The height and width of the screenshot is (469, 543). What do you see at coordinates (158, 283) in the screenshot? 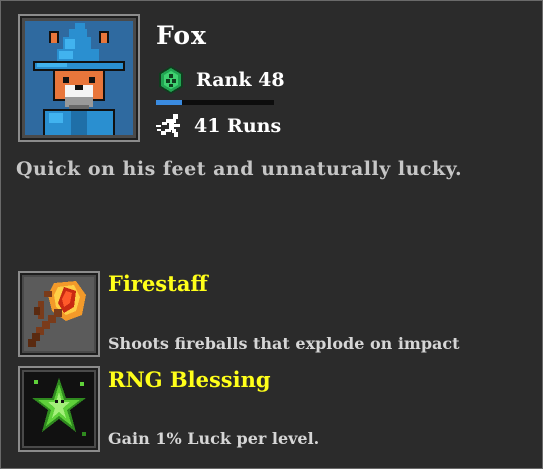
I see `item-title-firestaff: Firestaff` at bounding box center [158, 283].